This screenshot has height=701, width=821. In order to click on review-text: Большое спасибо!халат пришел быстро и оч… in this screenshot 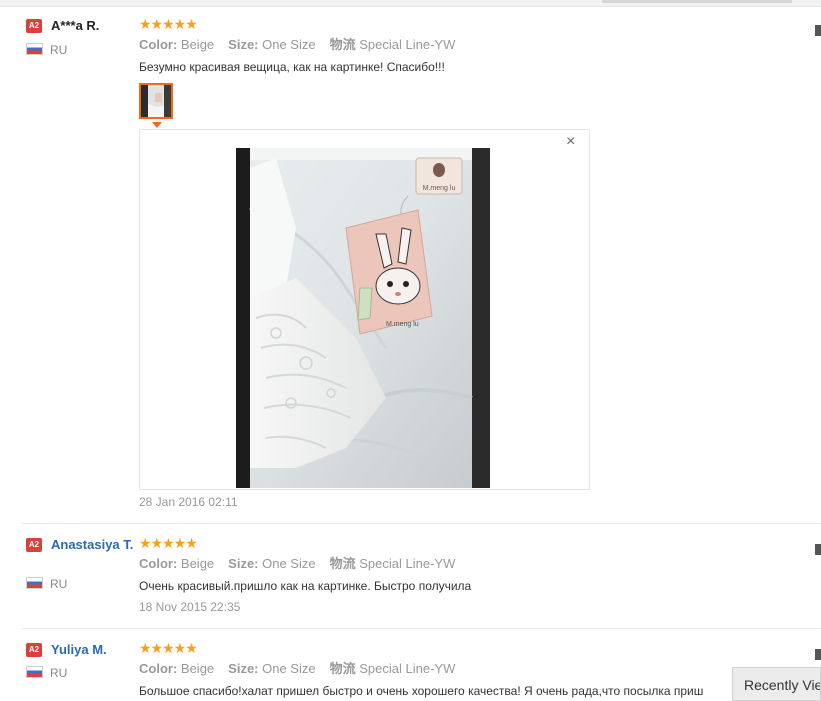, I will do `click(421, 691)`.